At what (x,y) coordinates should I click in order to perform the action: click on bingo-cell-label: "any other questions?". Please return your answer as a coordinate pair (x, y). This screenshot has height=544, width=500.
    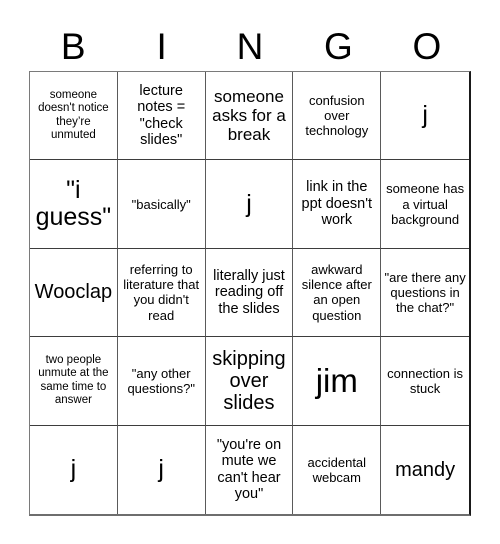
    Looking at the image, I should click on (161, 380).